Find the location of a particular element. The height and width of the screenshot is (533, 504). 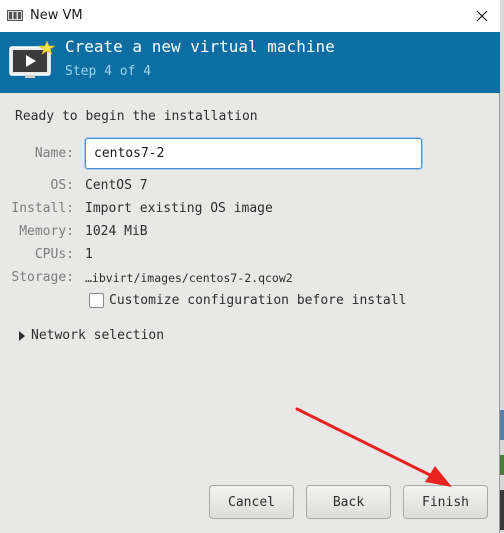

back-button: Back is located at coordinates (348, 502).